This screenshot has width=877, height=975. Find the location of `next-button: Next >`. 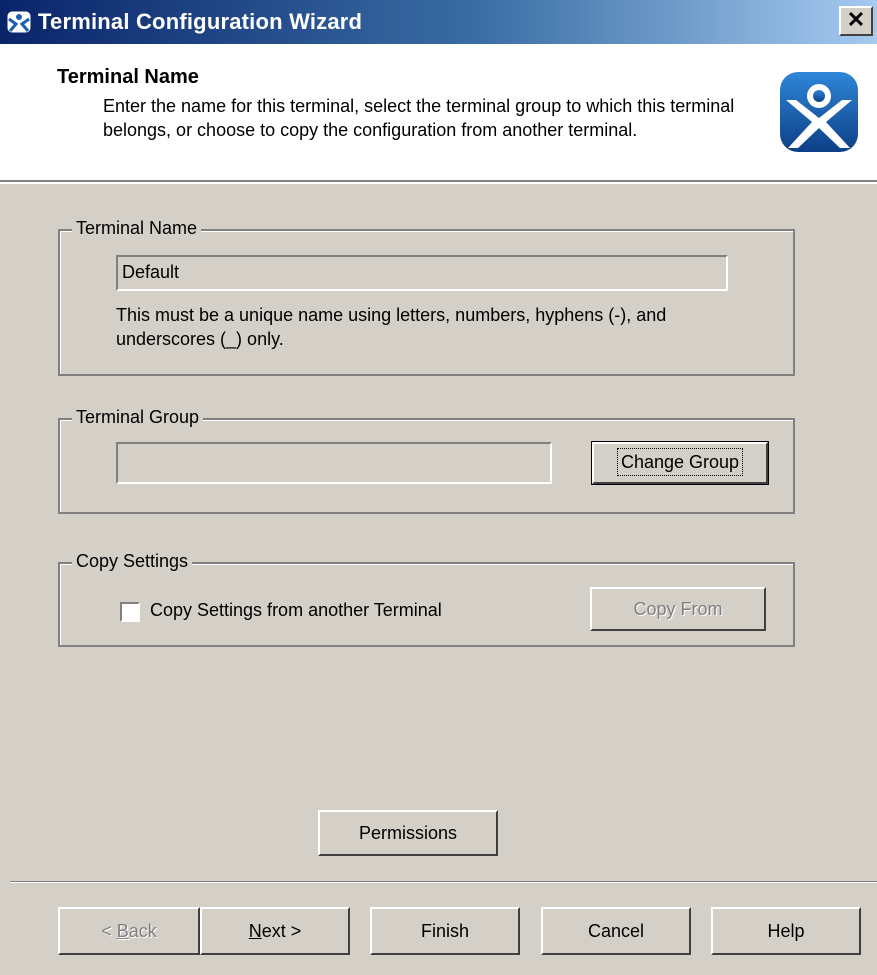

next-button: Next > is located at coordinates (275, 931).